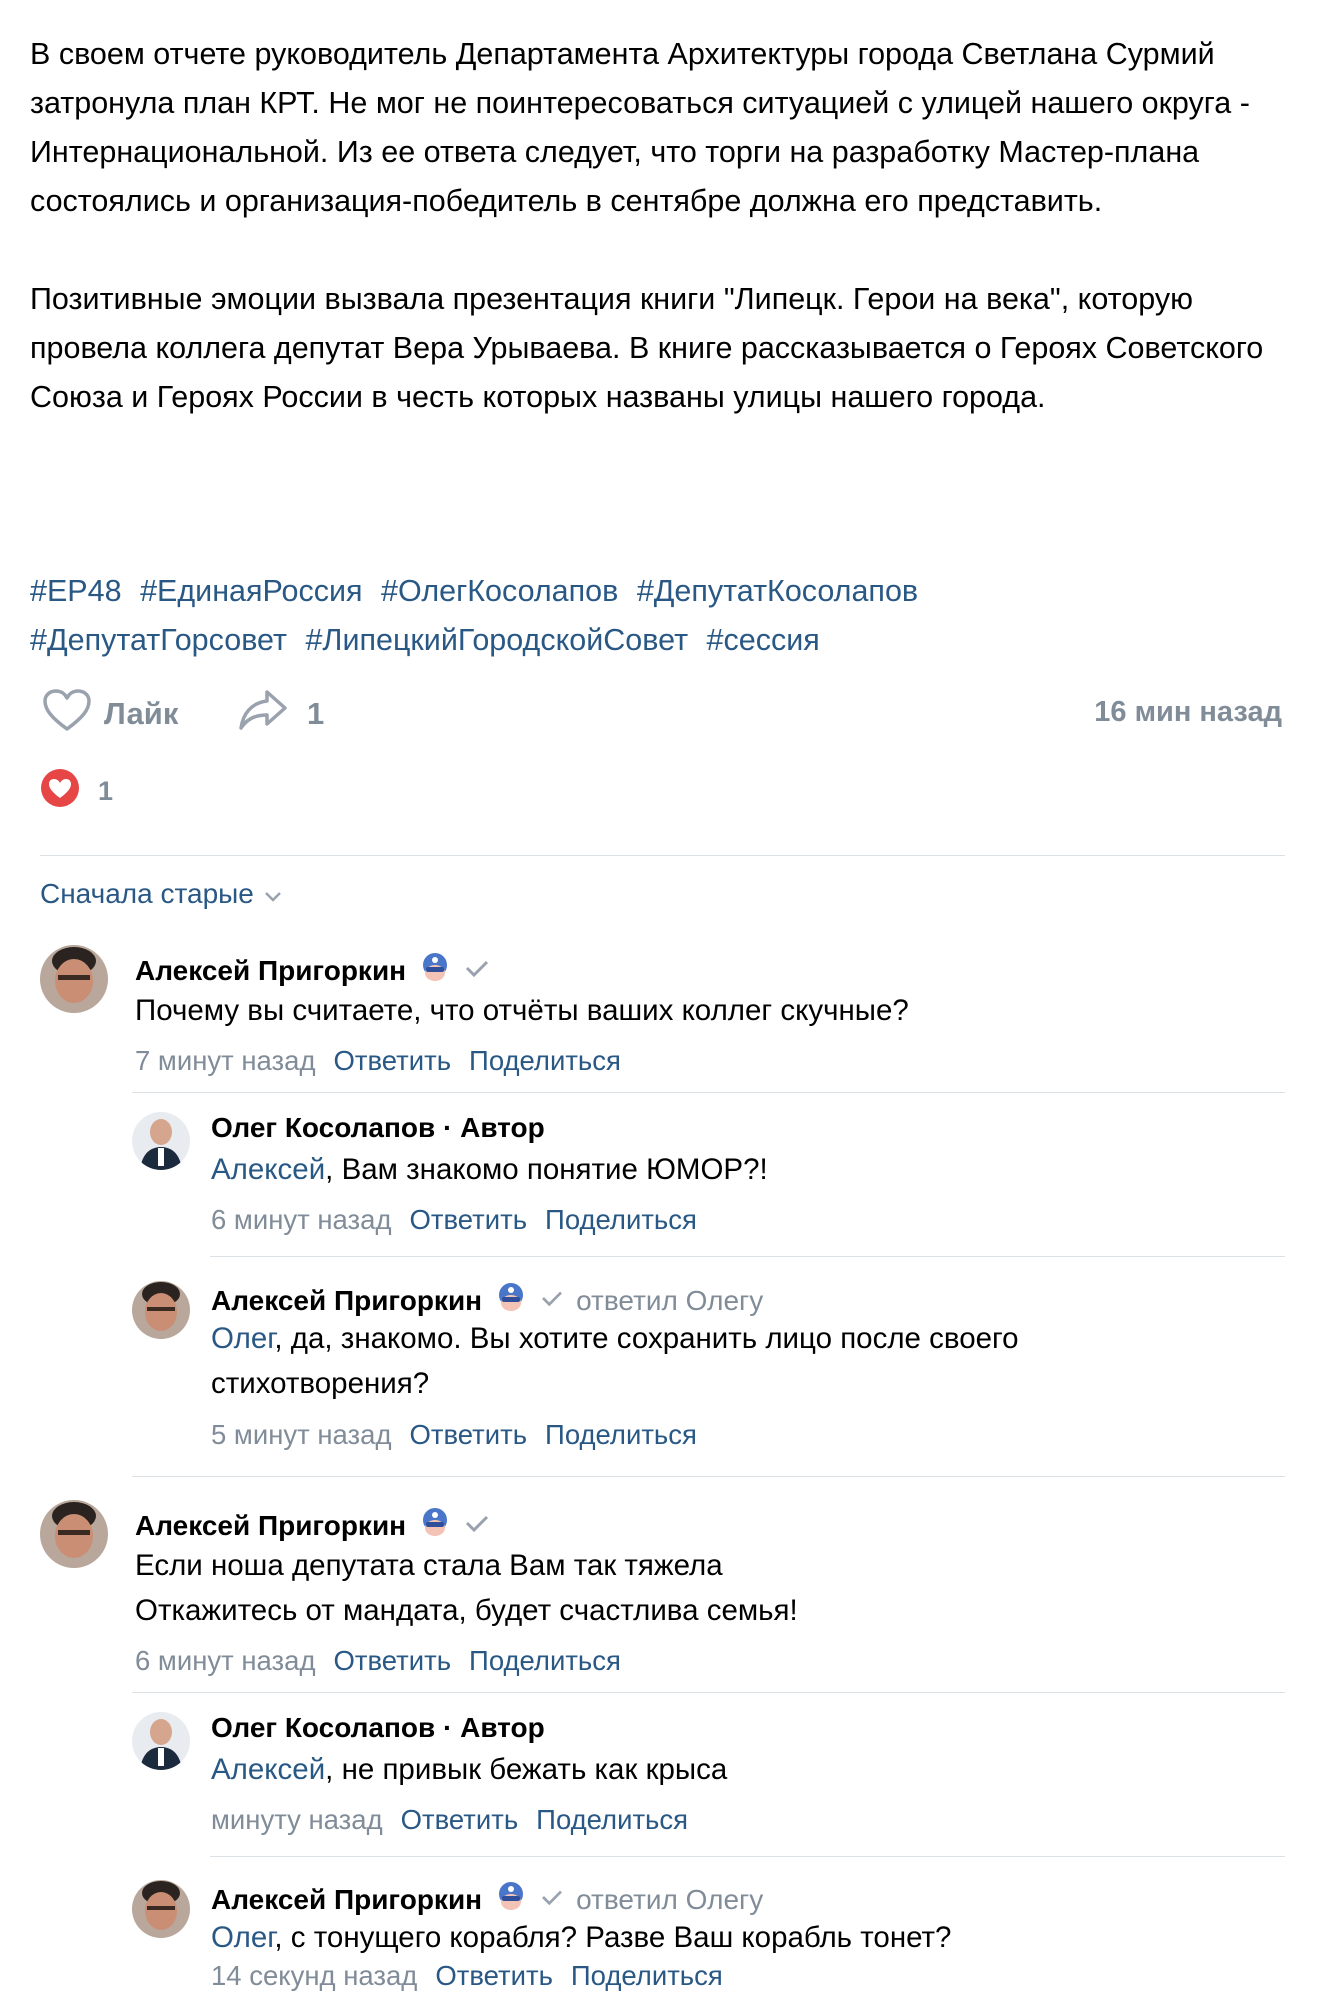 The image size is (1322, 2000). I want to click on hashtag-link: #ЕР48, so click(76, 591).